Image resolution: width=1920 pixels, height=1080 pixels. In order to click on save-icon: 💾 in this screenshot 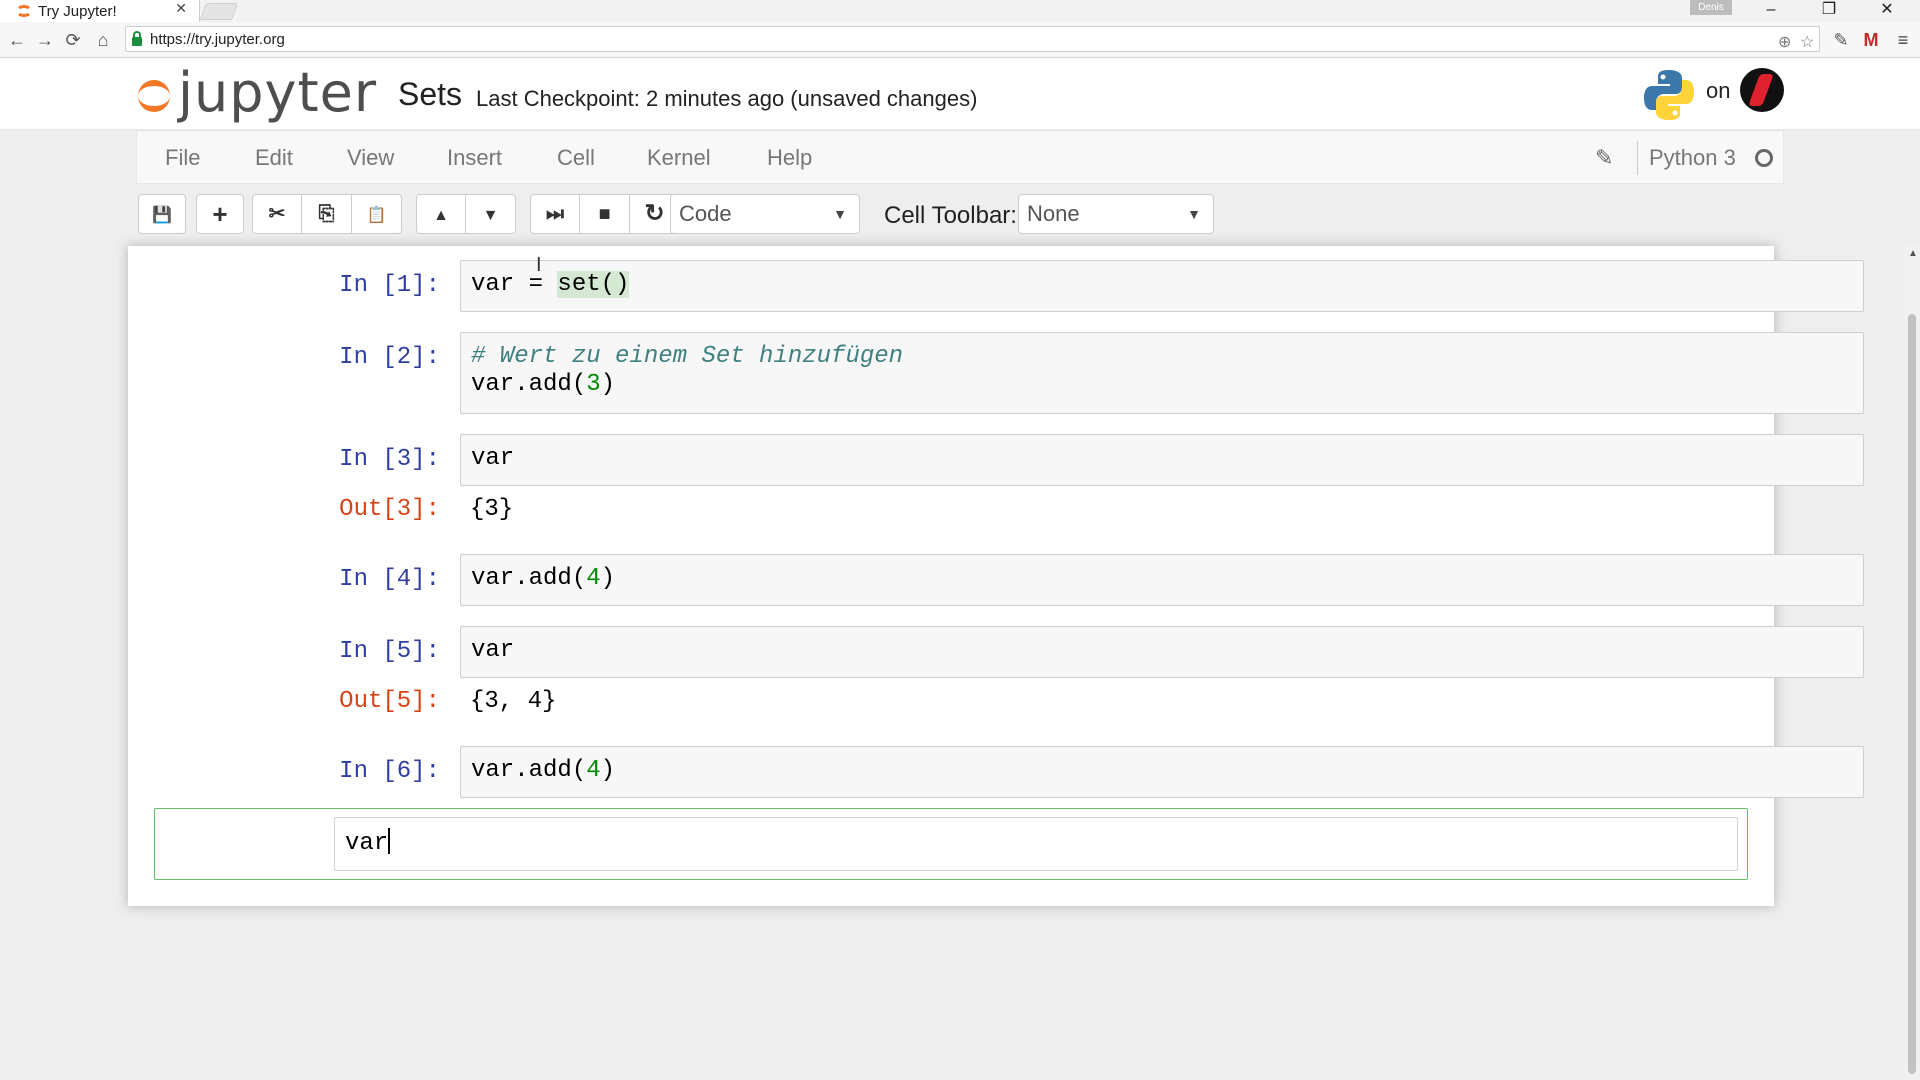, I will do `click(162, 215)`.